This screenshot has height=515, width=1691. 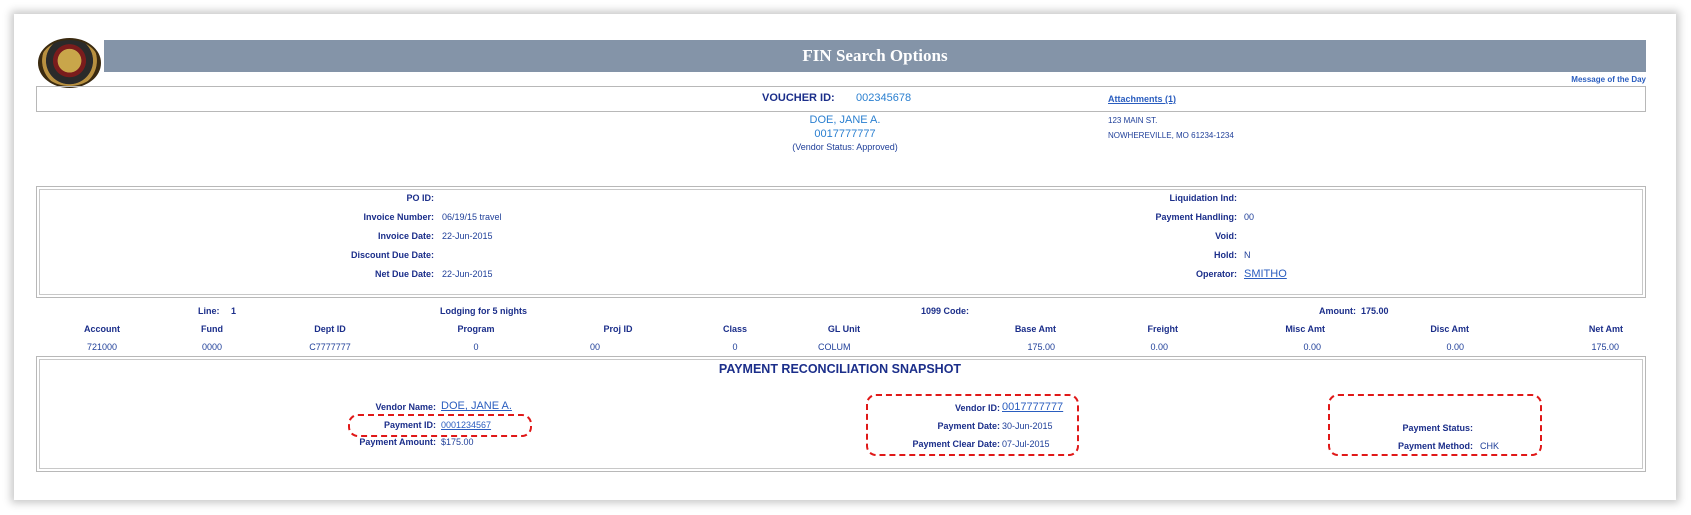 What do you see at coordinates (1133, 120) in the screenshot?
I see `vendor-address-line1: 123 MAIN ST.` at bounding box center [1133, 120].